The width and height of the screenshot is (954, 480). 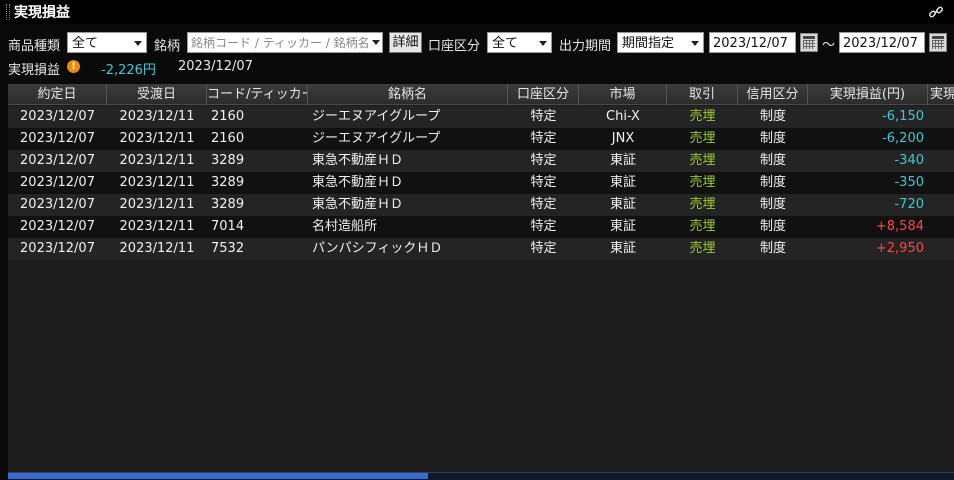 What do you see at coordinates (936, 12) in the screenshot?
I see `link-icon` at bounding box center [936, 12].